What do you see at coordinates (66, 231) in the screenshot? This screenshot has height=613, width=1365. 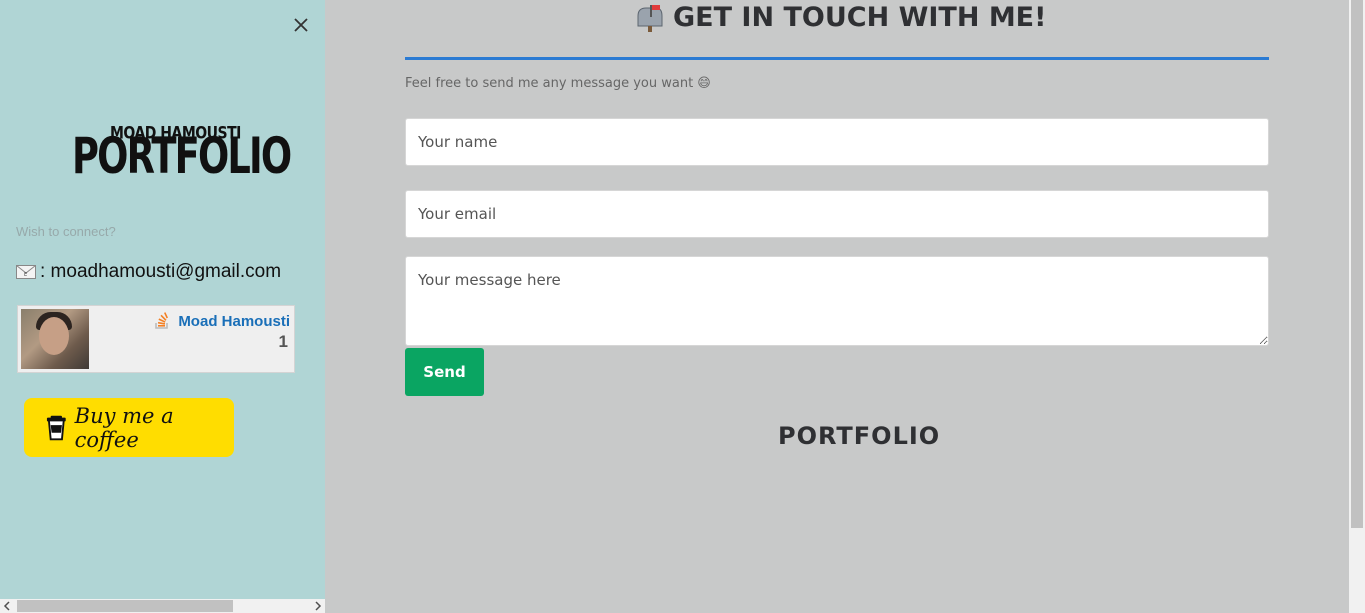 I see `wish-to-connect-label: Wish to connect?` at bounding box center [66, 231].